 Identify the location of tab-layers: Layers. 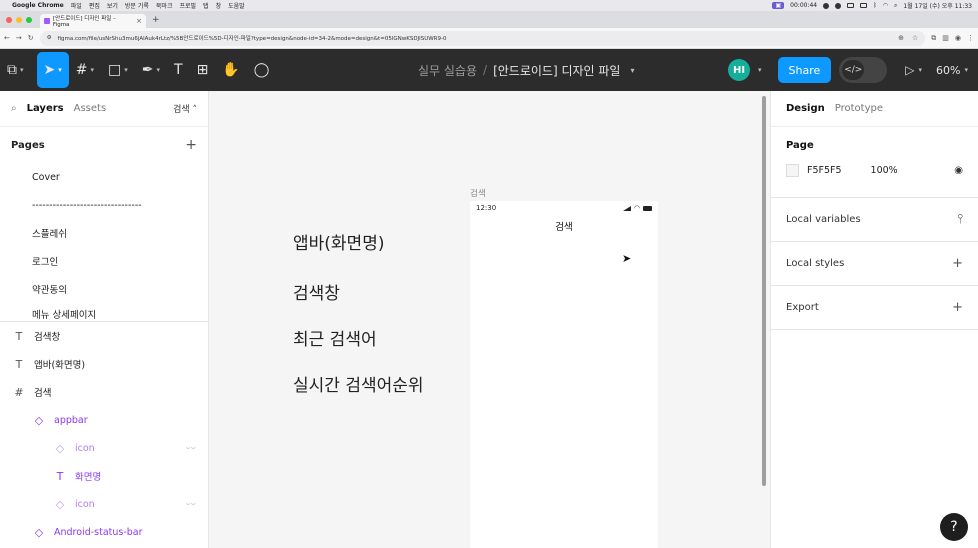
(45, 108).